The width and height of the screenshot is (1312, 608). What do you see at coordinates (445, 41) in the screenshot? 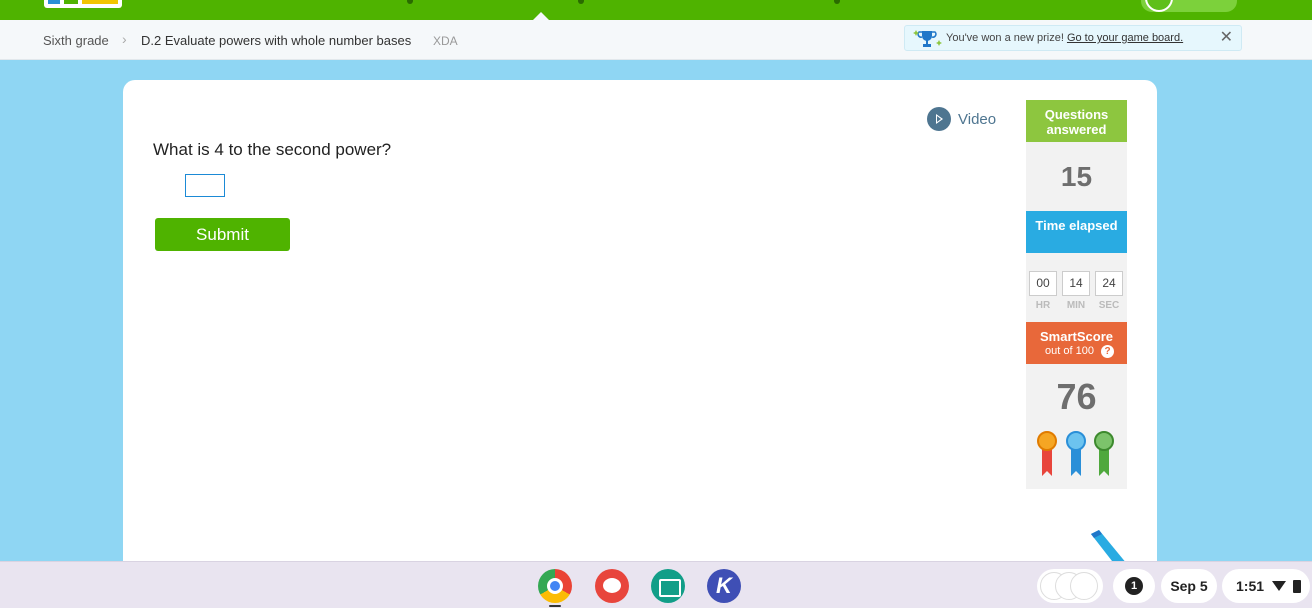
I see `skill-code: XDA` at bounding box center [445, 41].